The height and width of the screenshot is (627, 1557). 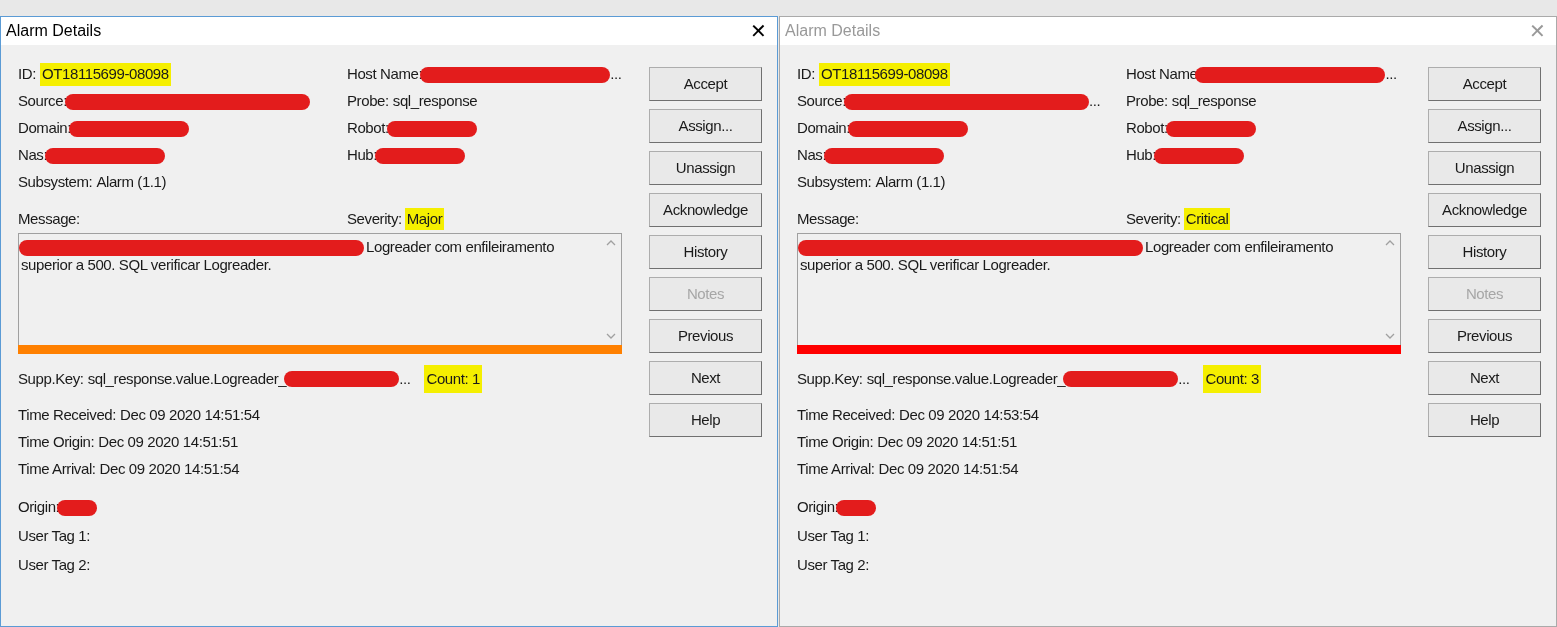 What do you see at coordinates (969, 415) in the screenshot?
I see `time-value: Dec 09 2020 14:53:54` at bounding box center [969, 415].